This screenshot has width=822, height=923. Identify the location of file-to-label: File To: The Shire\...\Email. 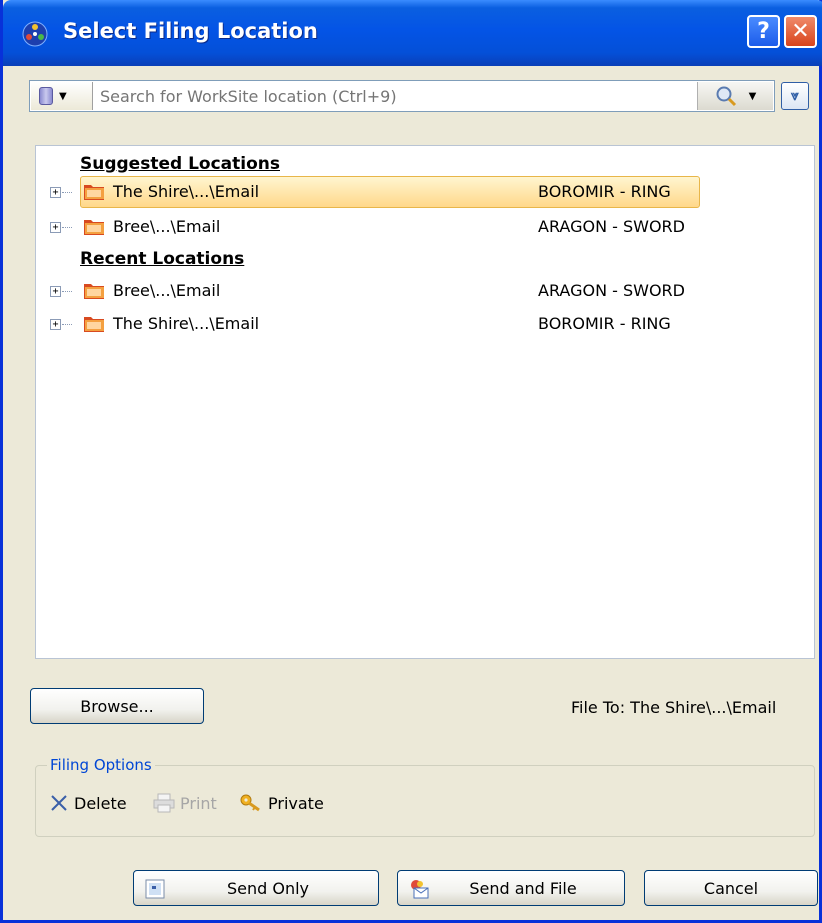
(674, 707).